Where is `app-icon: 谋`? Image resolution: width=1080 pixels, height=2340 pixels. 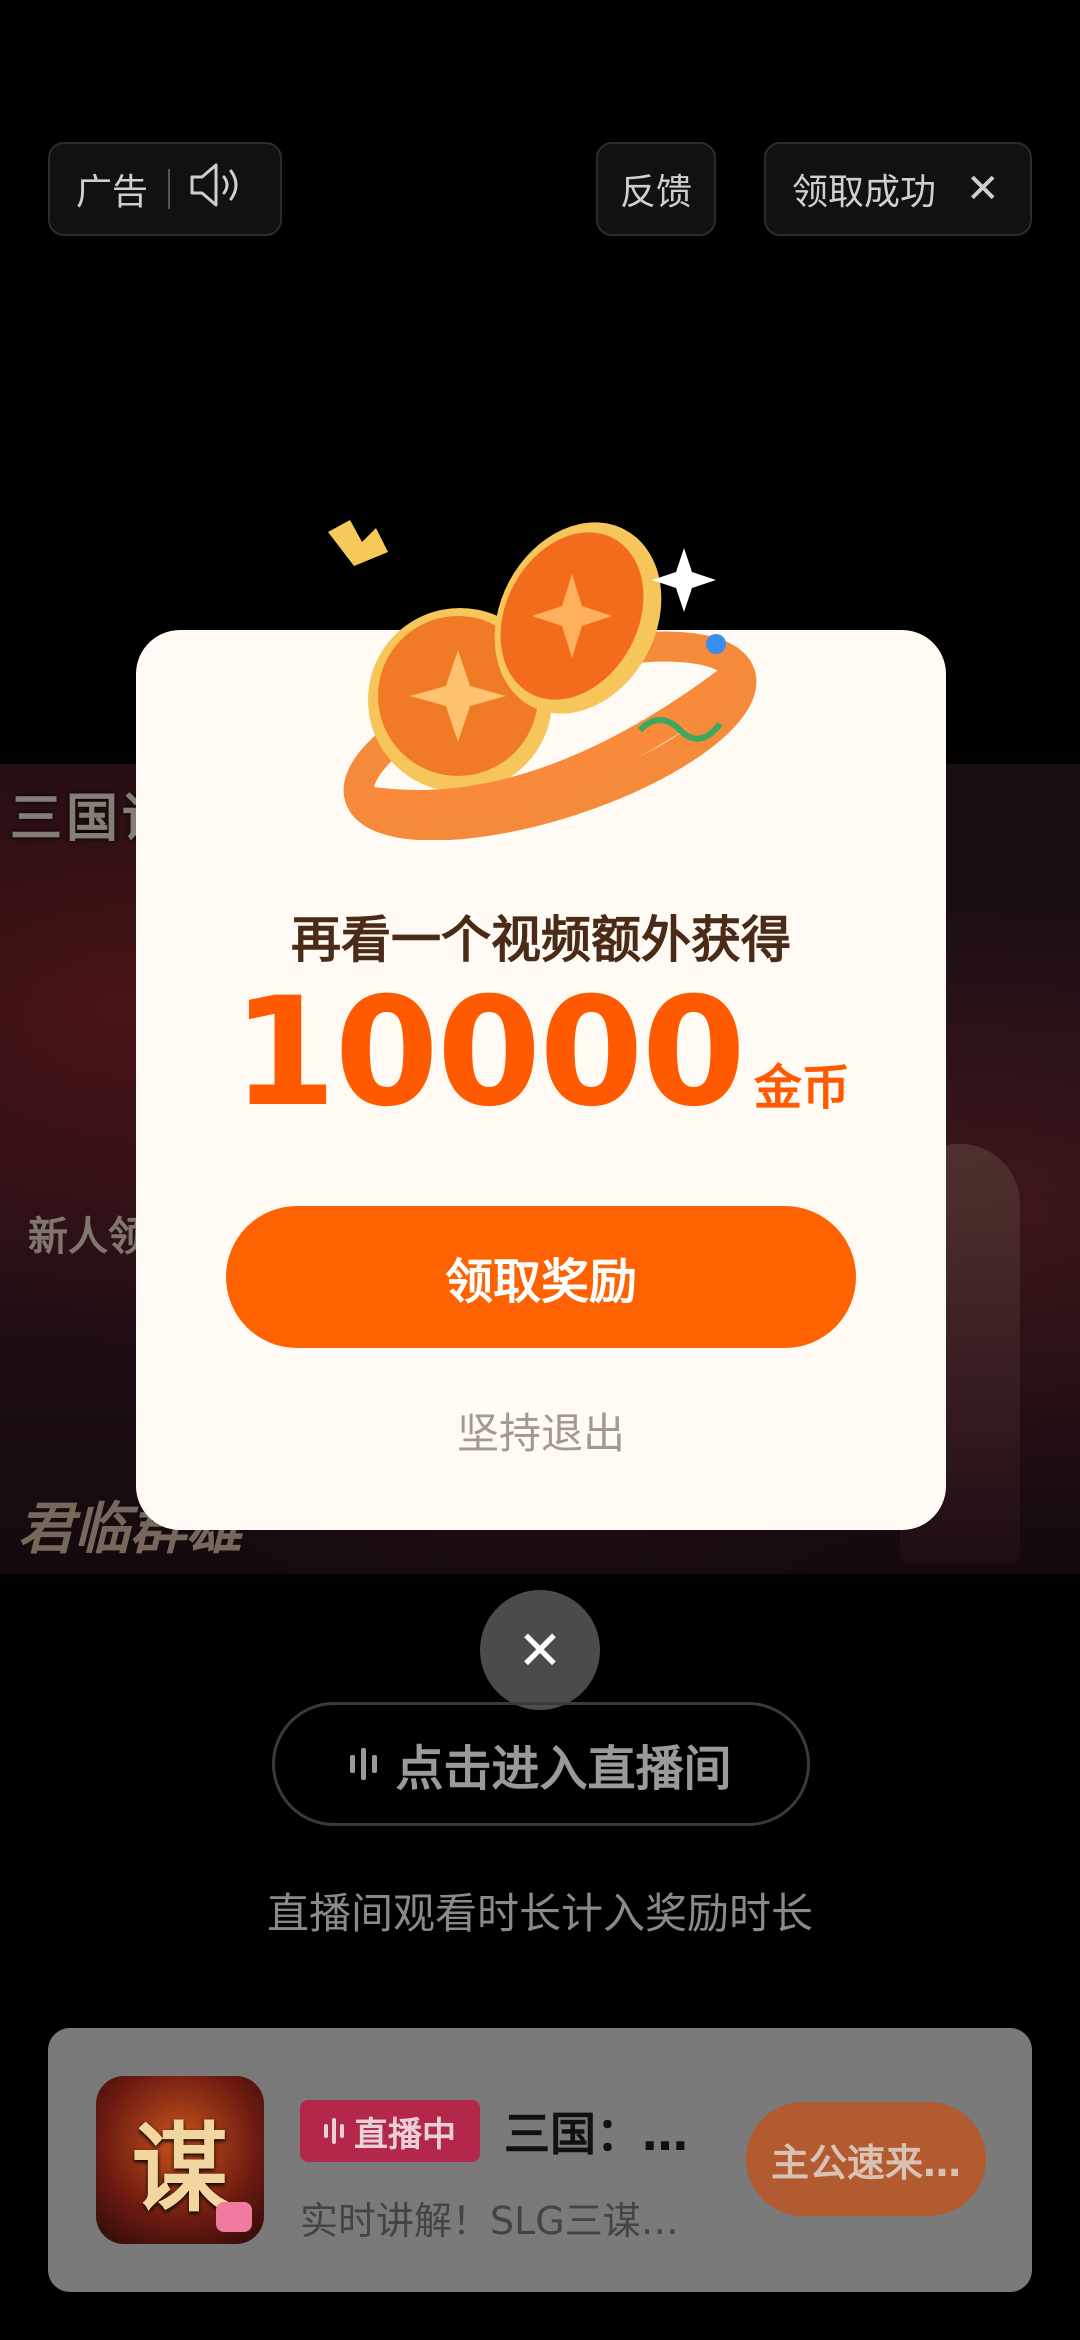
app-icon: 谋 is located at coordinates (180, 2160).